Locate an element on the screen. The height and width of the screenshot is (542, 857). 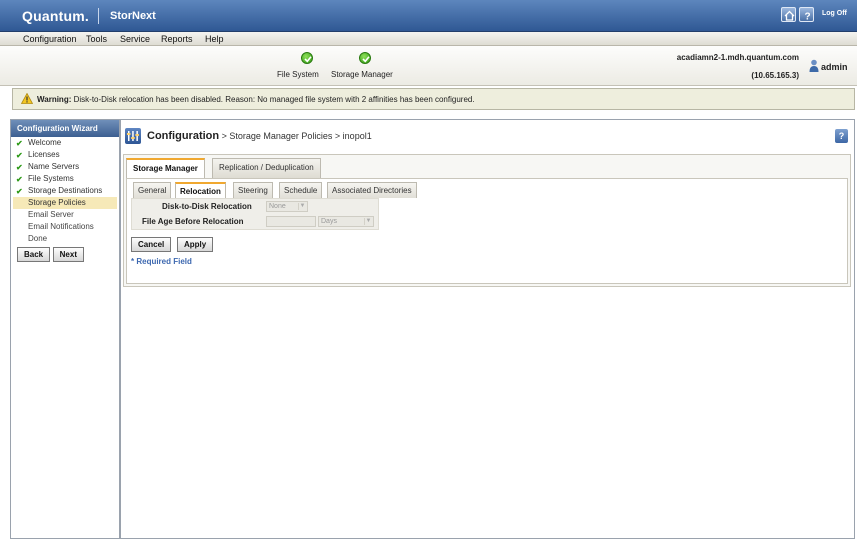
wizard-step-email-server: Email Server is located at coordinates (65, 215).